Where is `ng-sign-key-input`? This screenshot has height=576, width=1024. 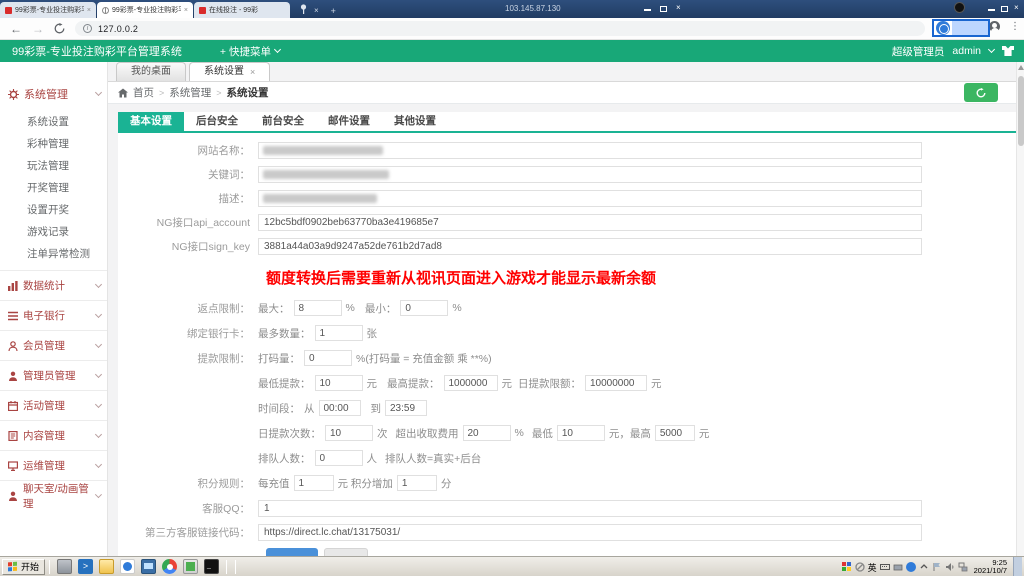
ng-sign-key-input is located at coordinates (590, 246).